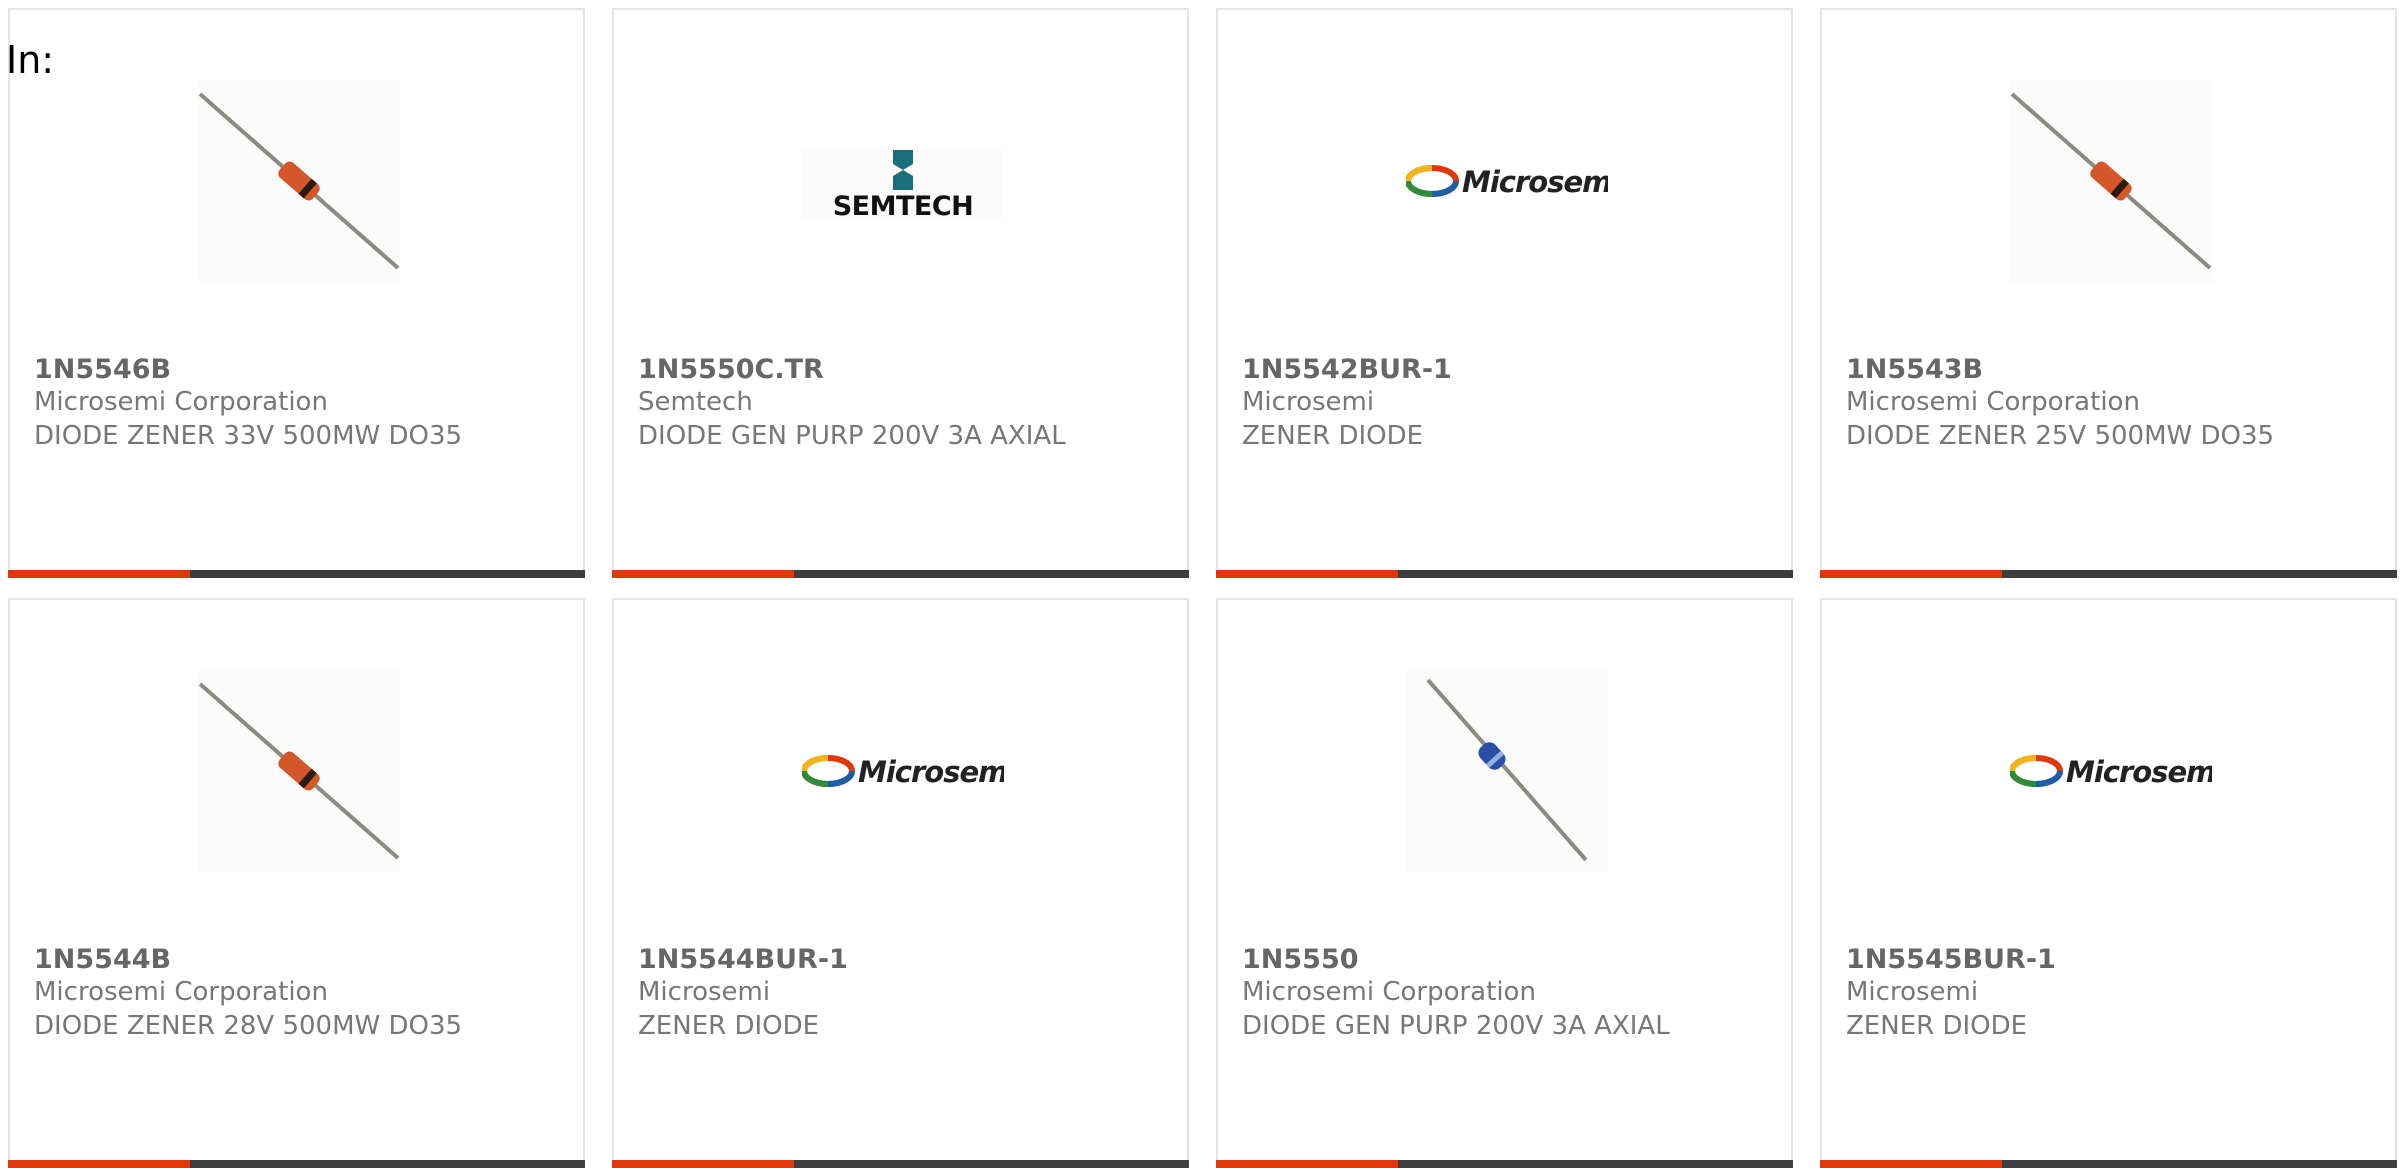  I want to click on semtech-logo-text: SEMTECH, so click(903, 206).